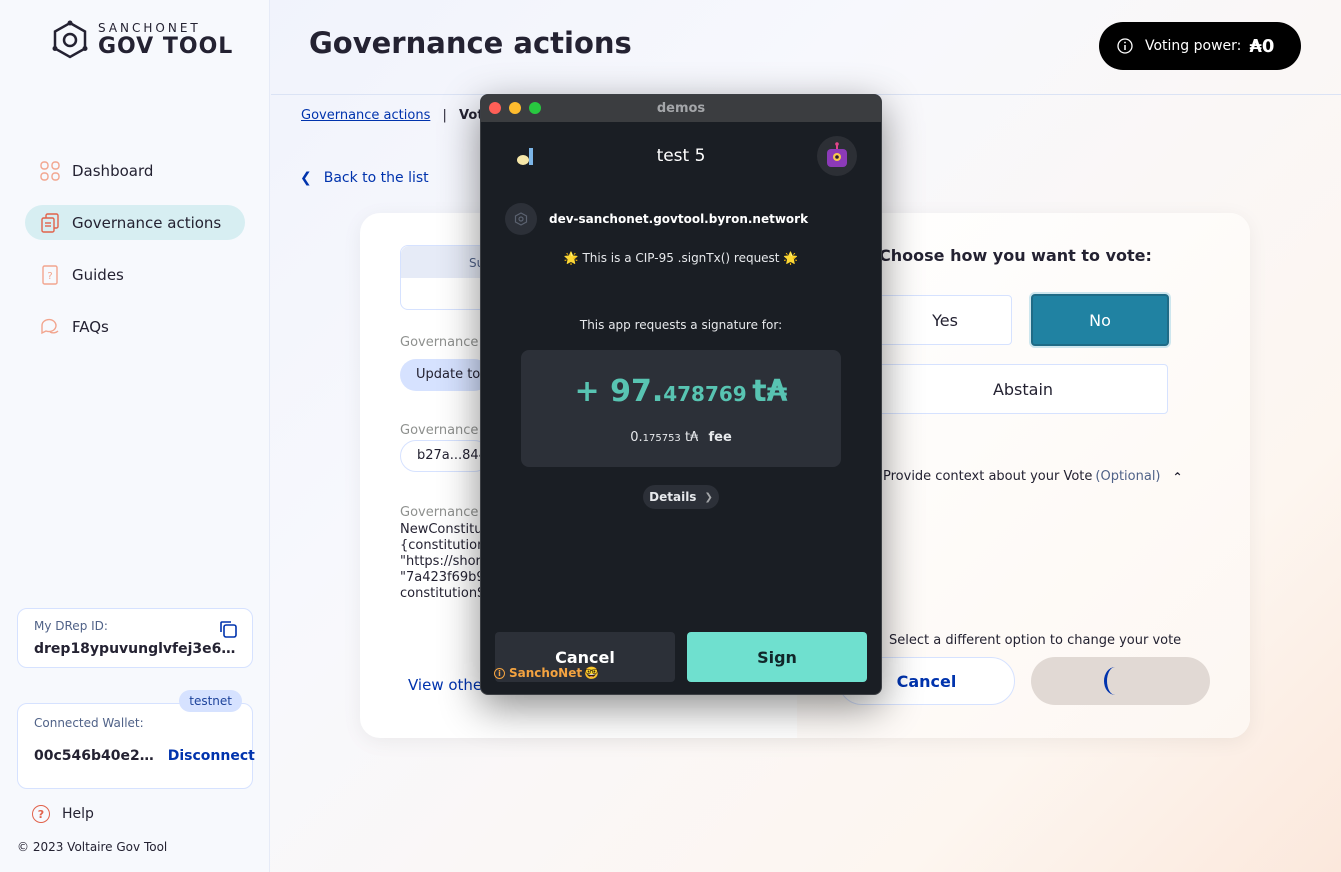 This screenshot has height=872, width=1341. I want to click on window-titlebar: demos, so click(681, 108).